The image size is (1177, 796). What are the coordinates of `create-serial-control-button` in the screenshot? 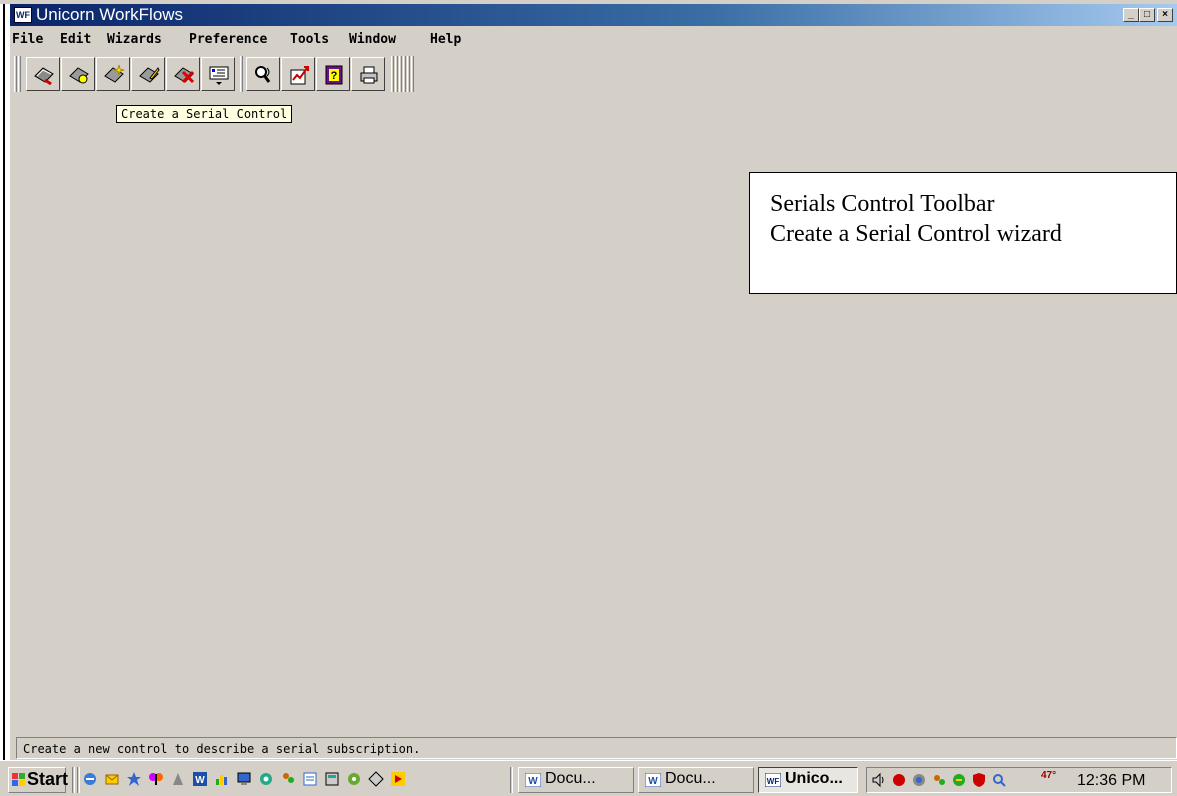 It's located at (113, 74).